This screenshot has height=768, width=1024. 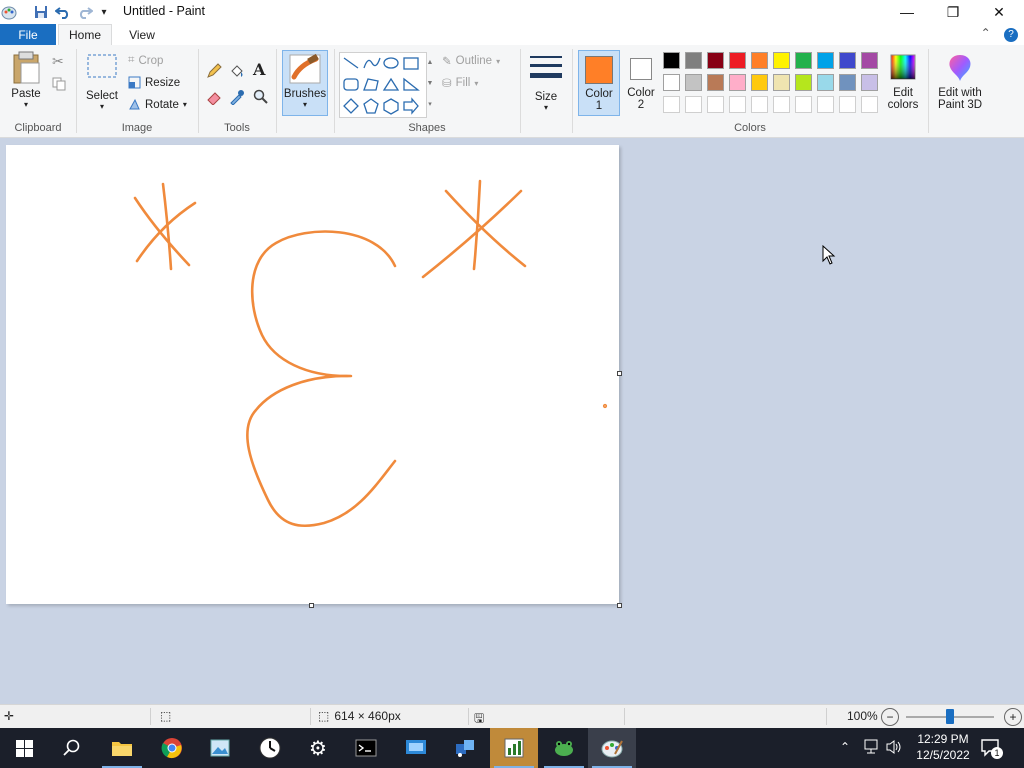 What do you see at coordinates (305, 104) in the screenshot?
I see `brushes-dropdown-icon: ▾` at bounding box center [305, 104].